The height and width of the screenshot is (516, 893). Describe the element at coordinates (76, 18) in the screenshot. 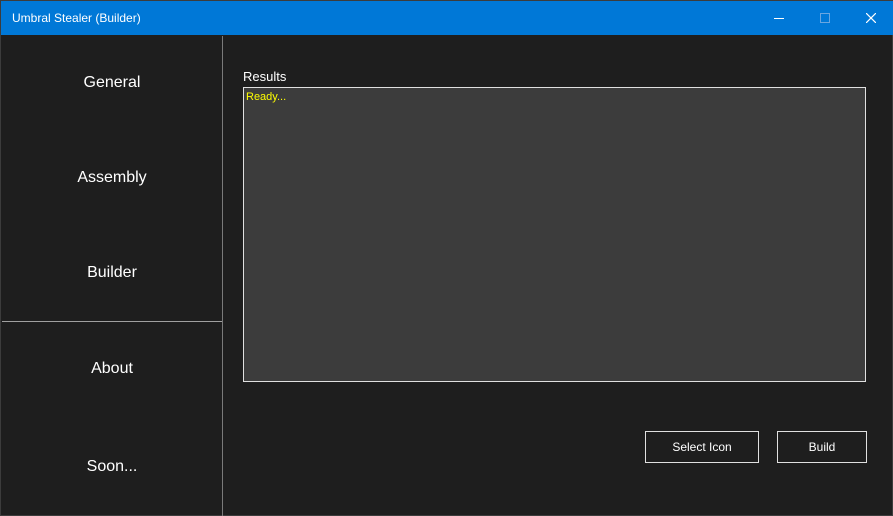

I see `window-title: Umbral Stealer (Builder)` at that location.